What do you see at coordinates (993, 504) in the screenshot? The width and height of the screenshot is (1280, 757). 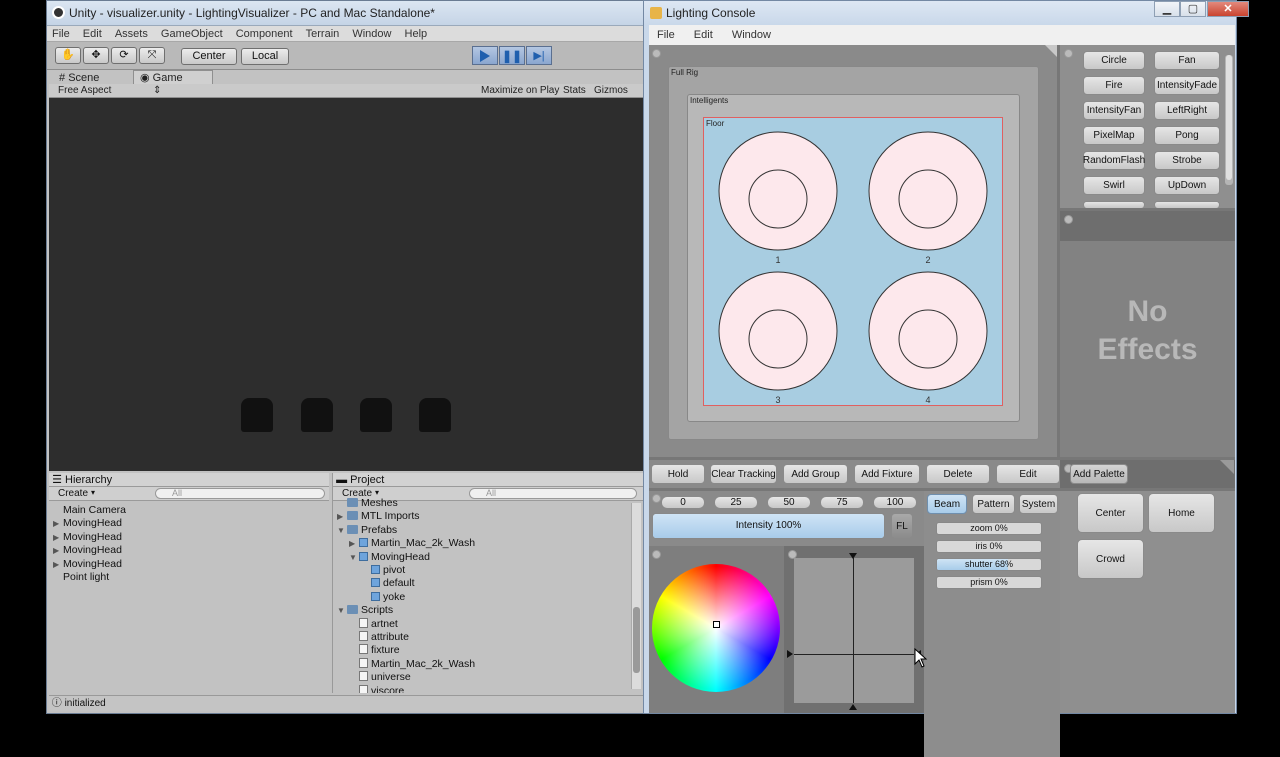 I see `tab-pattern: Pattern` at bounding box center [993, 504].